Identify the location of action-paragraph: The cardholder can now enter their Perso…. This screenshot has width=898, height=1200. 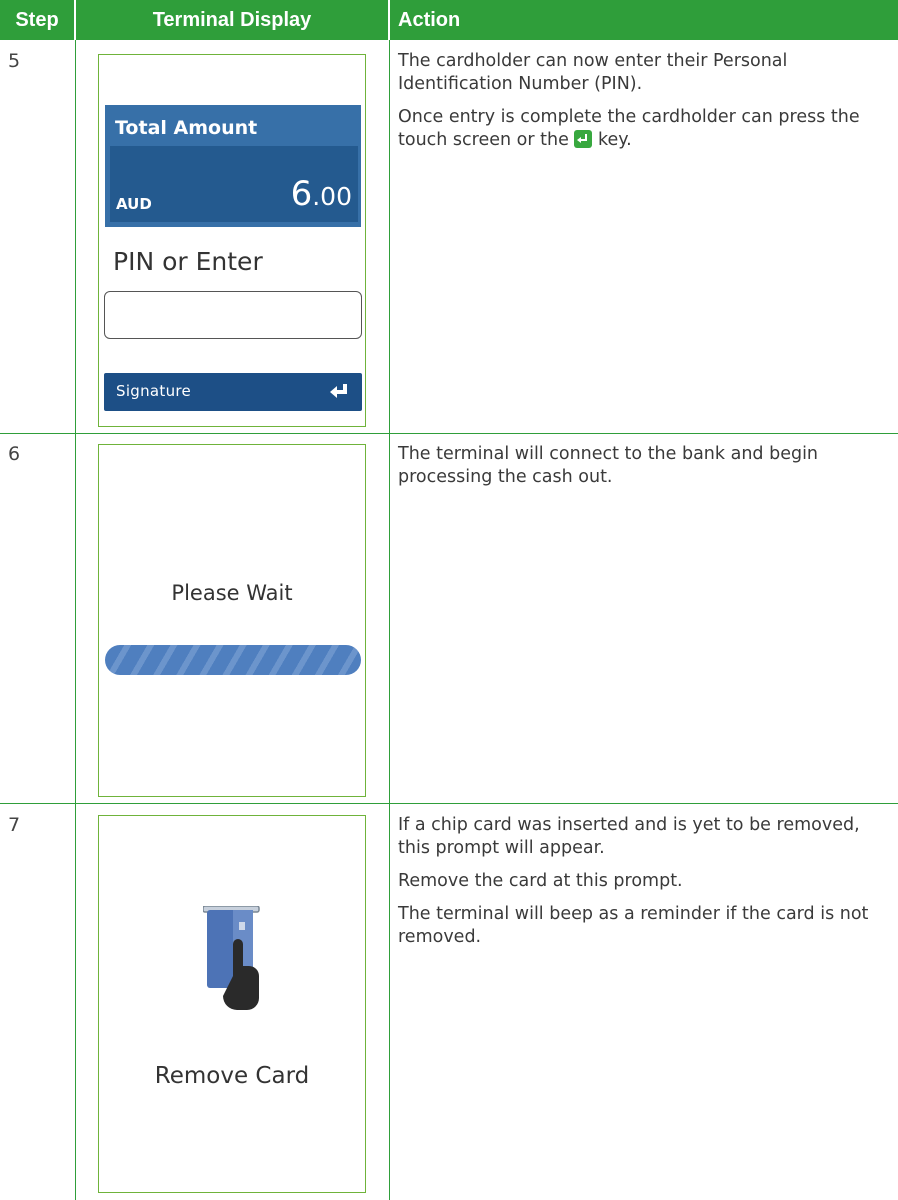
(593, 72).